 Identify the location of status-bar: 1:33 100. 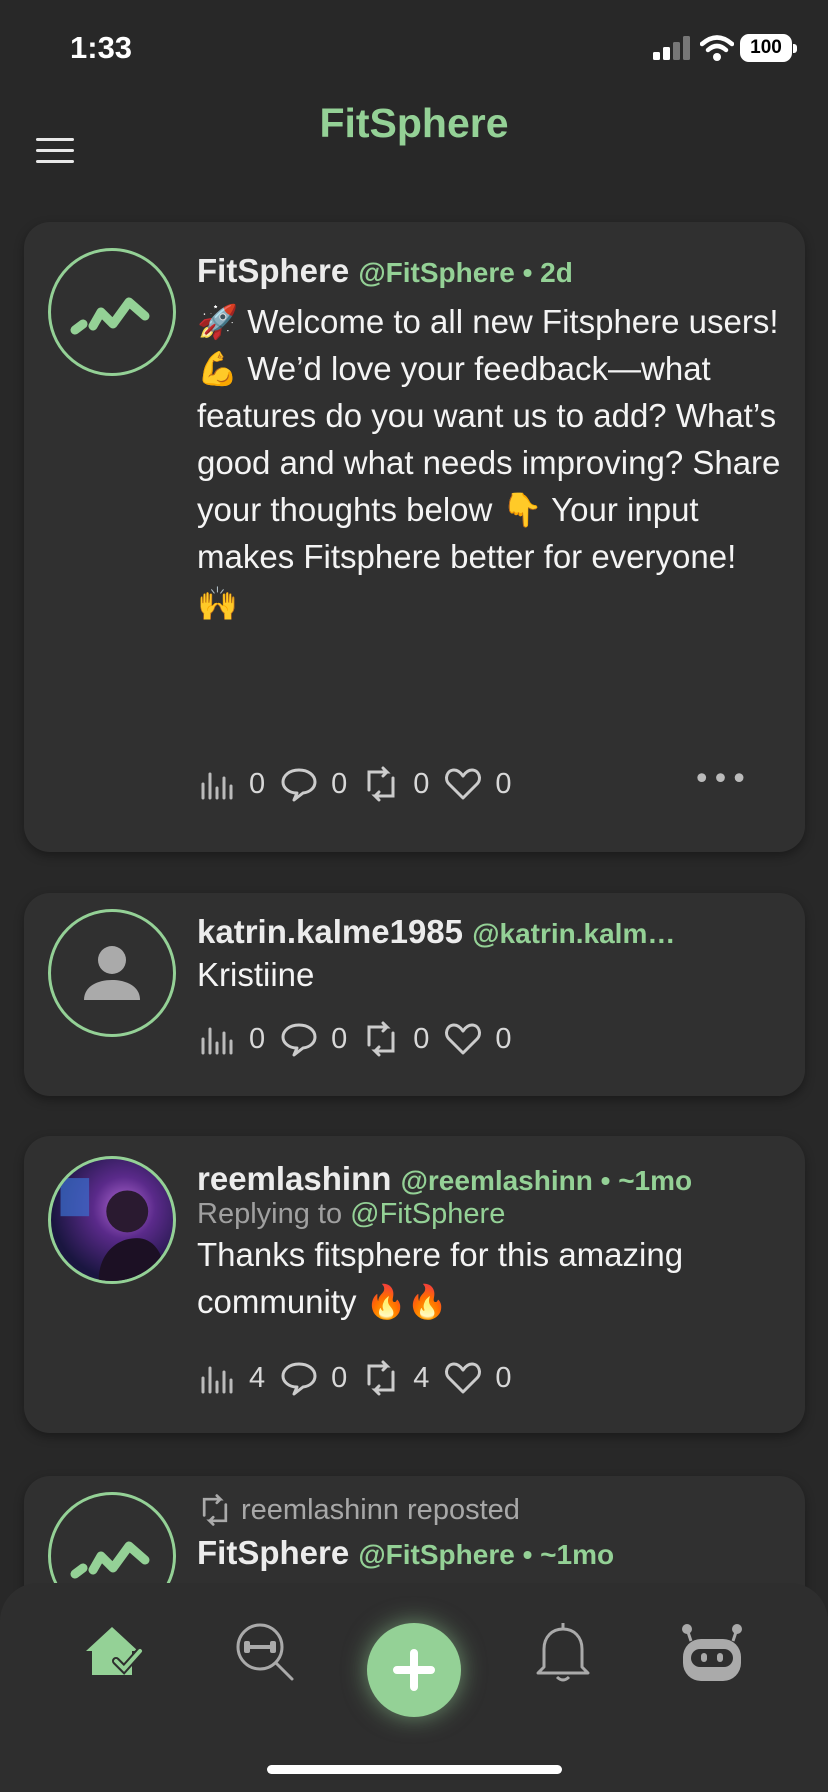
(414, 50).